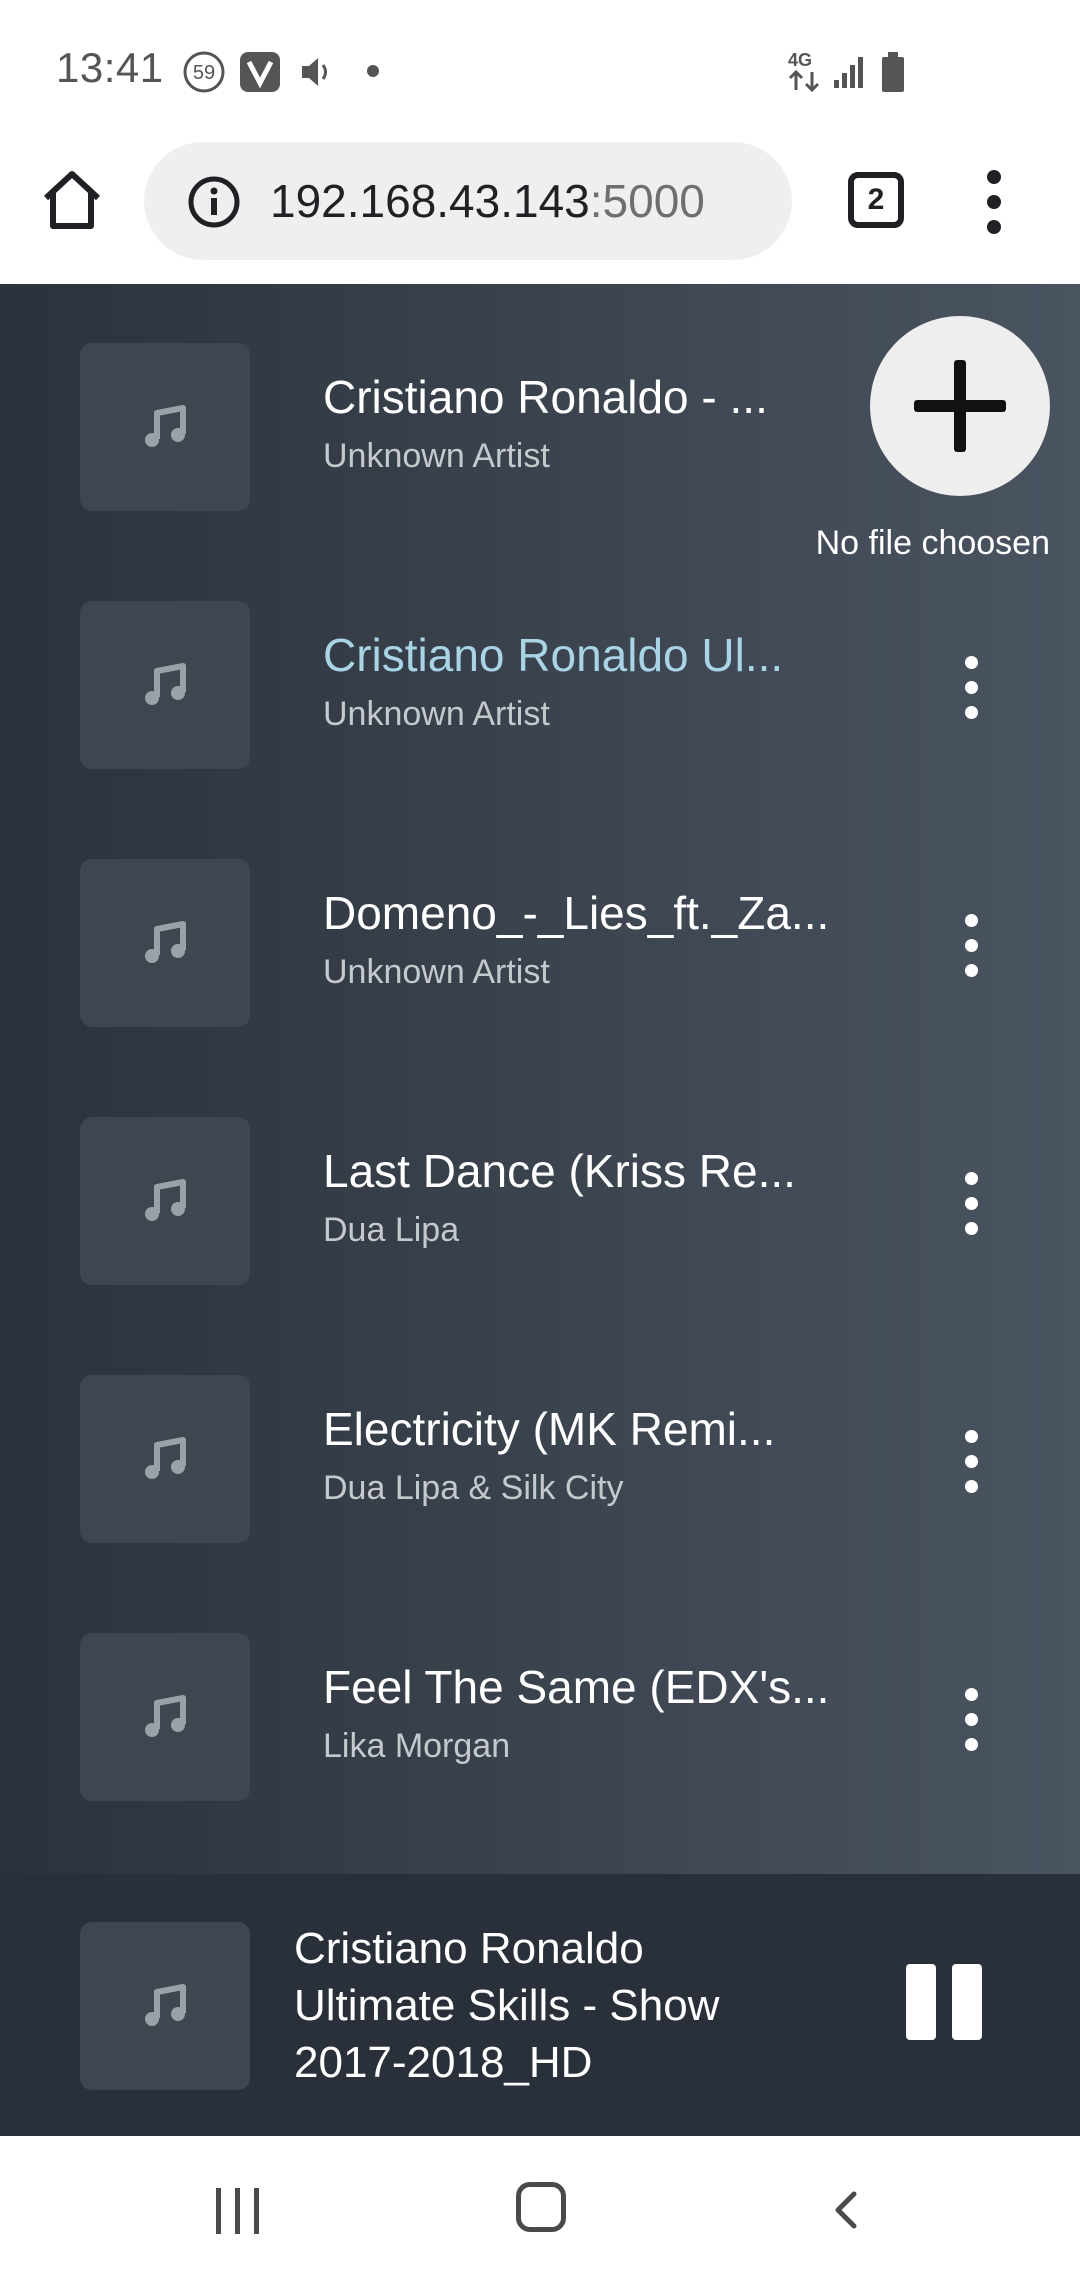  What do you see at coordinates (214, 202) in the screenshot?
I see `info-icon` at bounding box center [214, 202].